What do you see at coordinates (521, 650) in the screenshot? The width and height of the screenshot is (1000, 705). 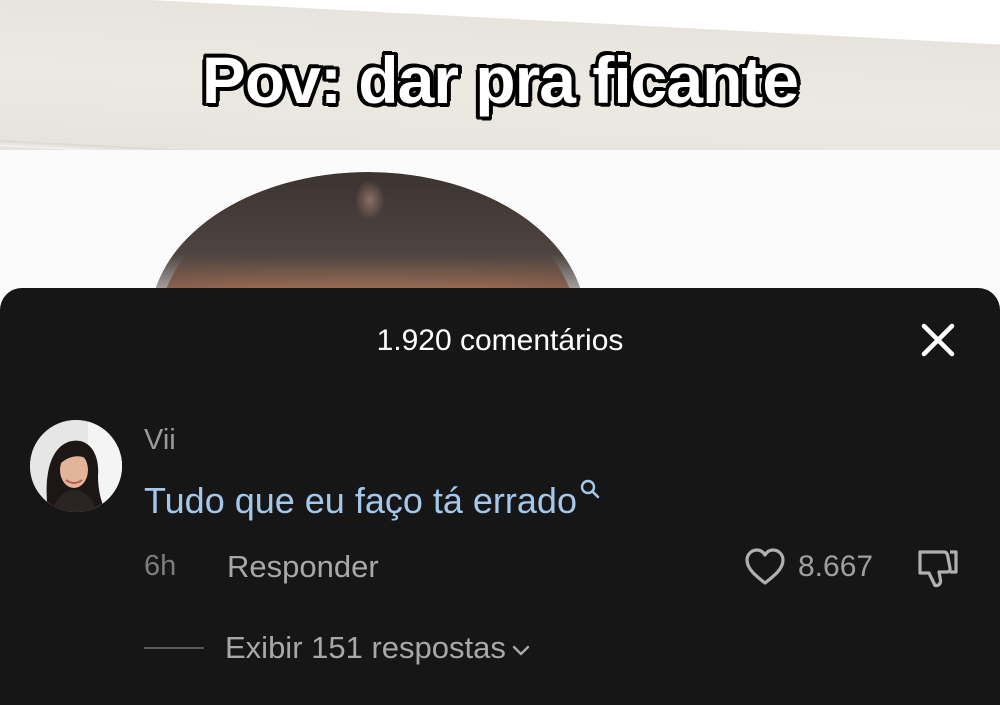 I see `chevron-down-icon` at bounding box center [521, 650].